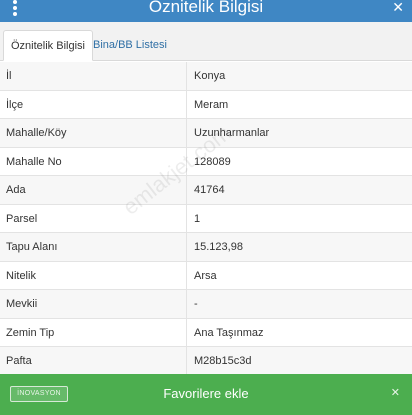 The image size is (412, 415). I want to click on table-row: İlçe Meram, so click(206, 104).